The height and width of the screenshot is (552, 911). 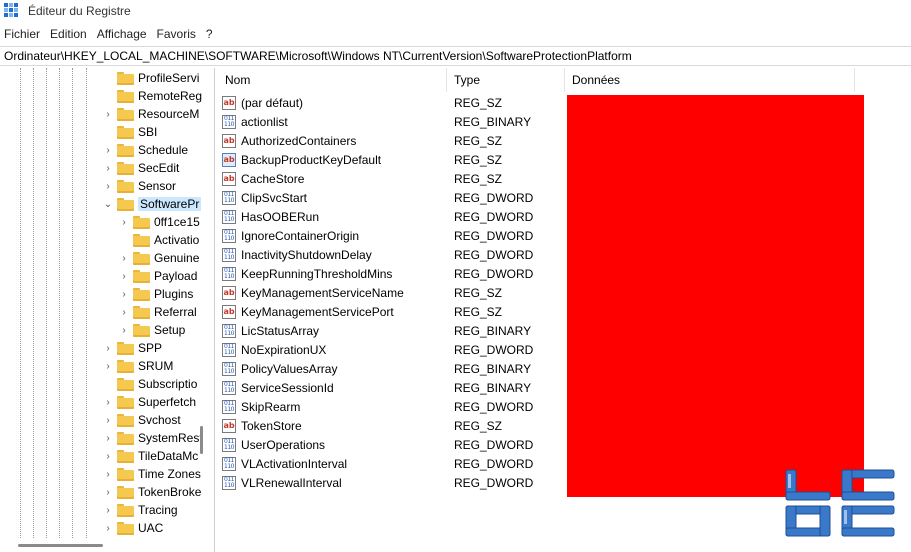 What do you see at coordinates (159, 420) in the screenshot?
I see `tree-key-label: Svchost` at bounding box center [159, 420].